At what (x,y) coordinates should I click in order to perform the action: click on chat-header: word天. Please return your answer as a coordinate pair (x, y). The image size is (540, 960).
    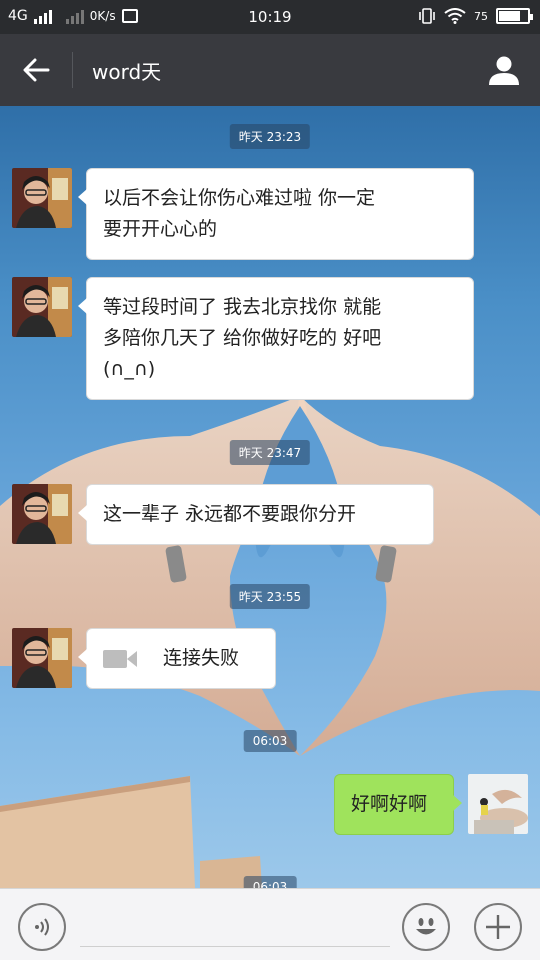
    Looking at the image, I should click on (270, 70).